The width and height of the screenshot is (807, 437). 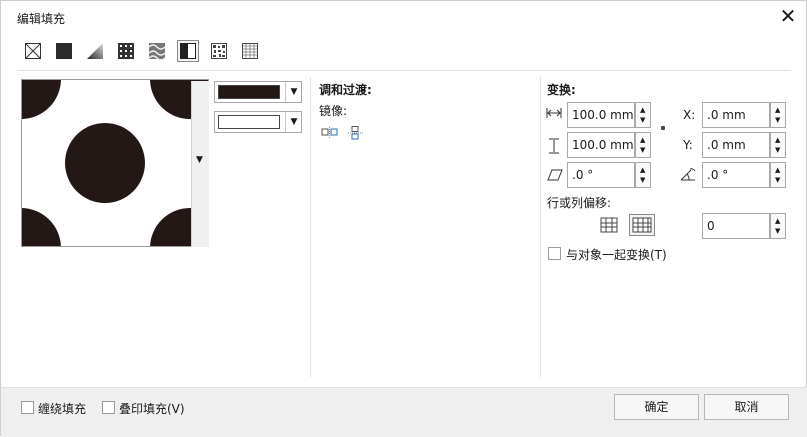 I want to click on foreground-swatch, so click(x=249, y=92).